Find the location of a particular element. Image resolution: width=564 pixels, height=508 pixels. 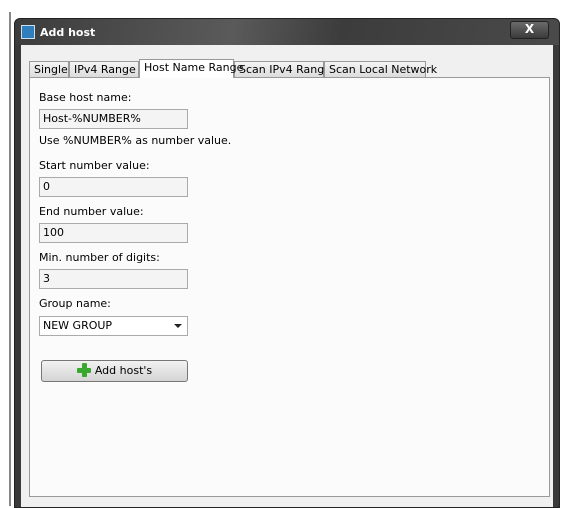

tab-single: Single is located at coordinates (49, 69).